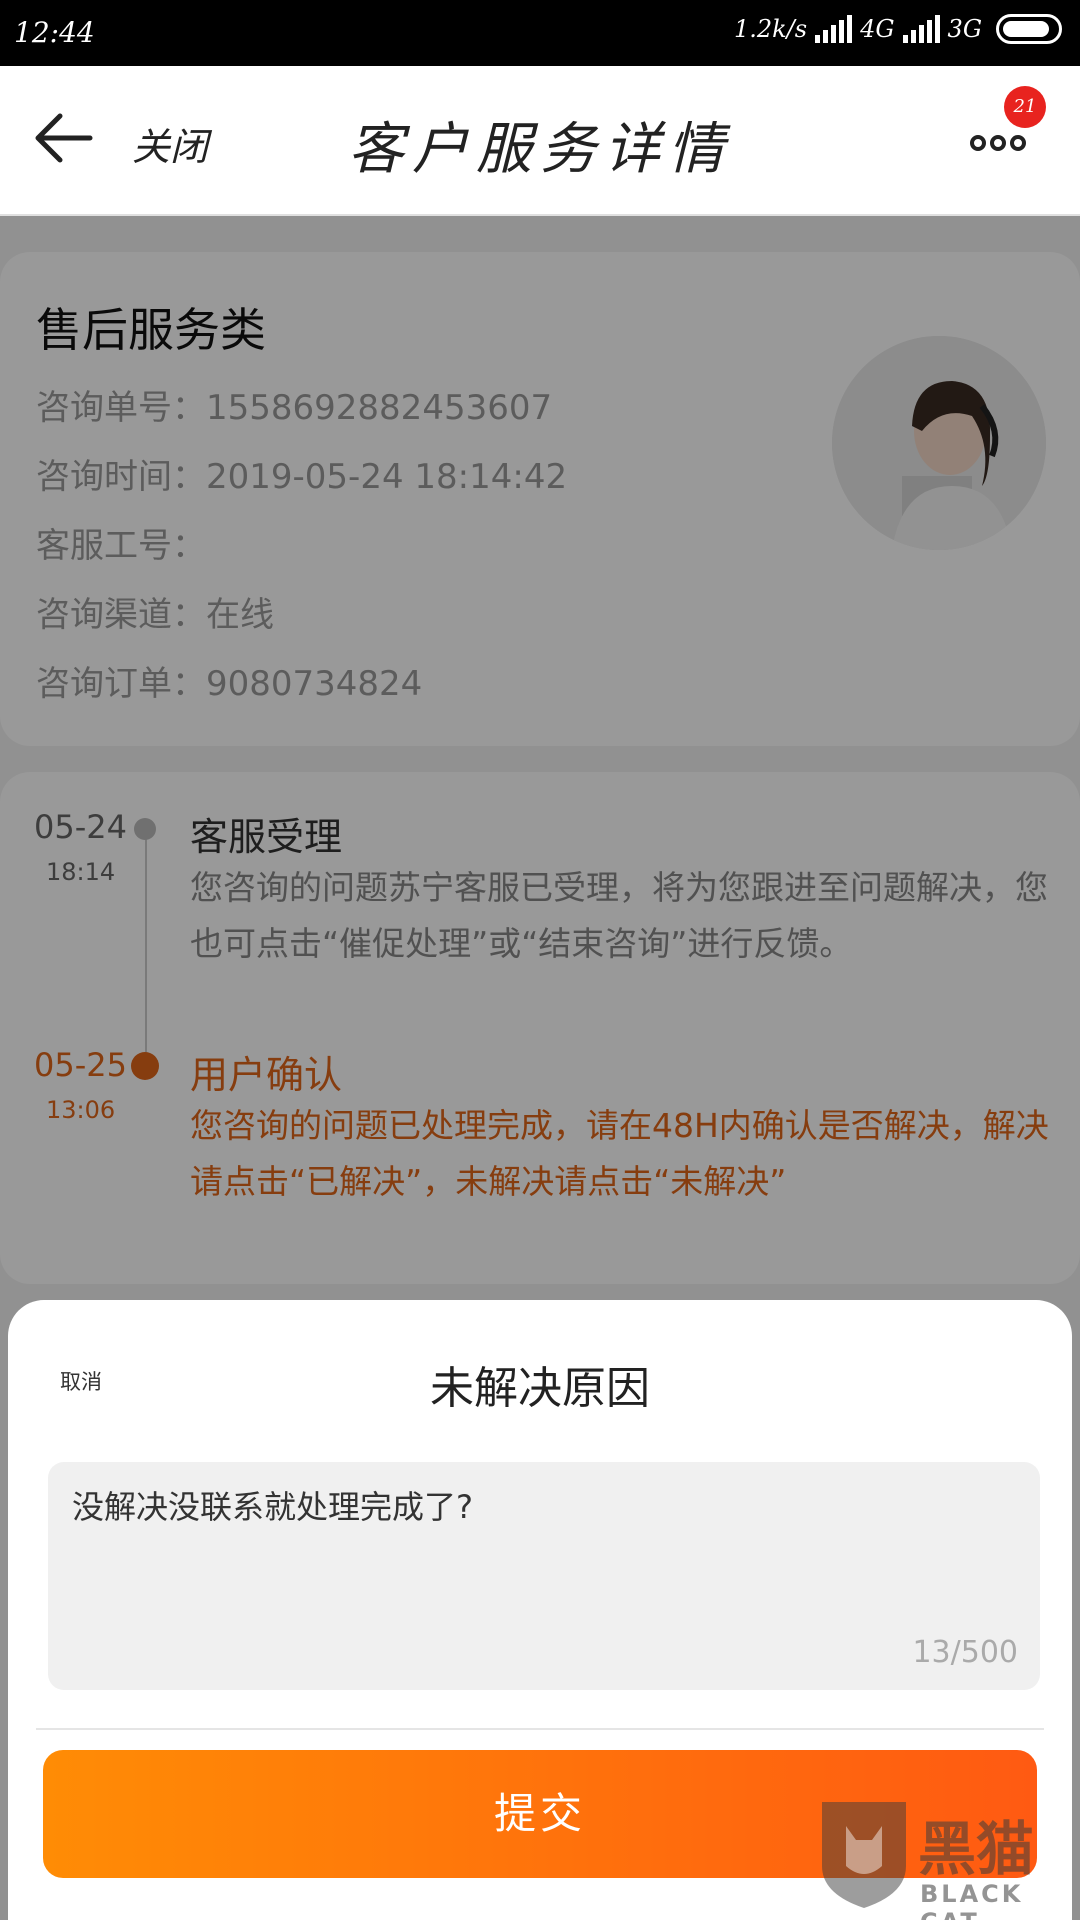  What do you see at coordinates (864, 1855) in the screenshot?
I see `black-cat-logo-icon` at bounding box center [864, 1855].